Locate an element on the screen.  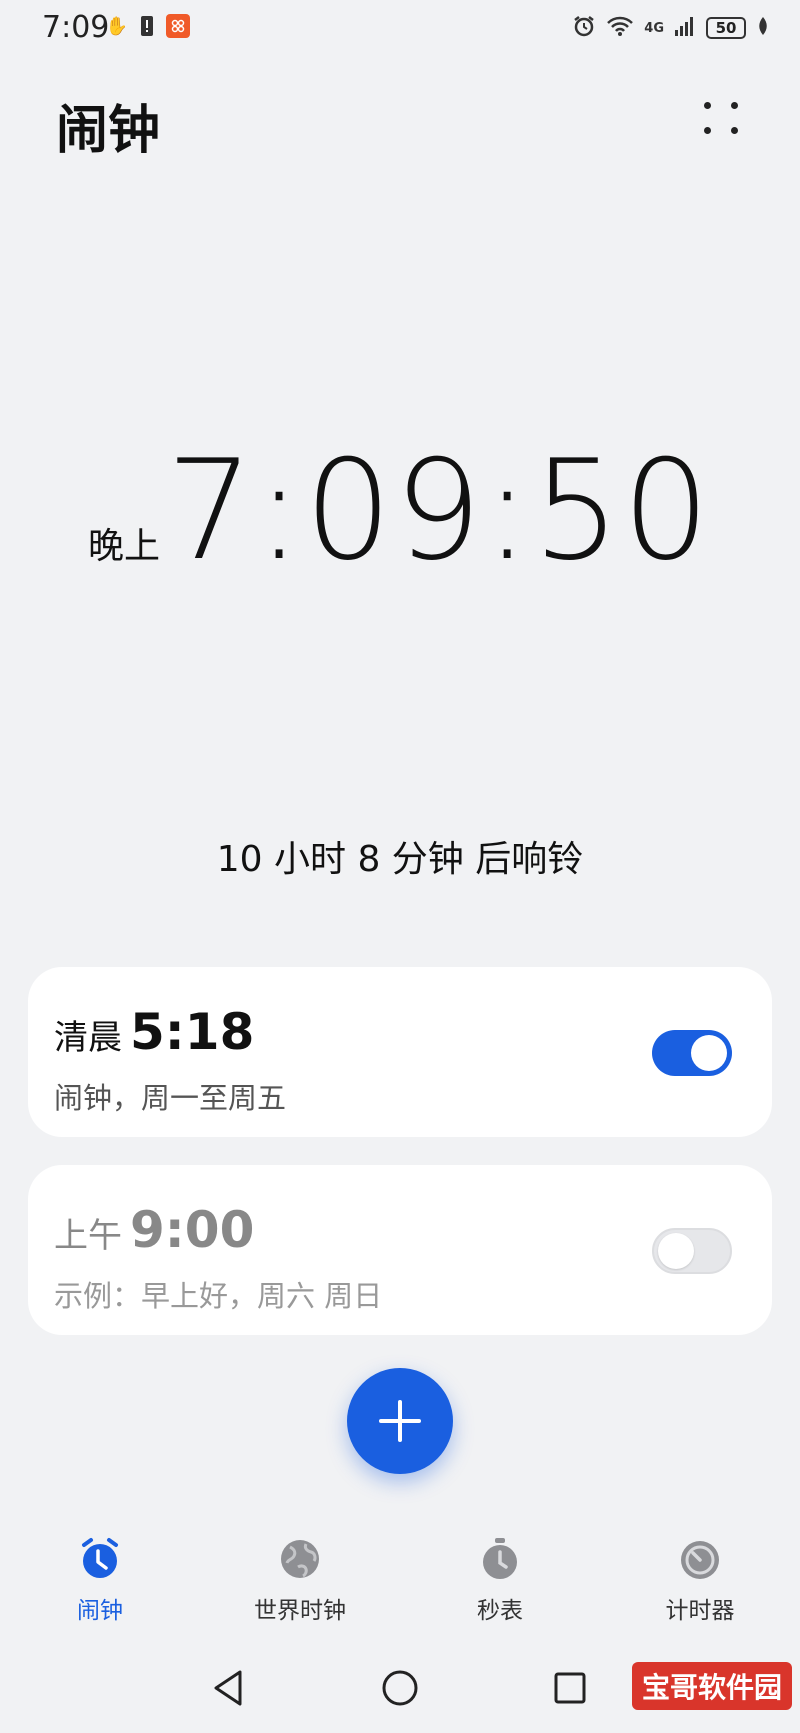
next-ring-text: 10 小时 8 分钟 后响铃 is located at coordinates (400, 859).